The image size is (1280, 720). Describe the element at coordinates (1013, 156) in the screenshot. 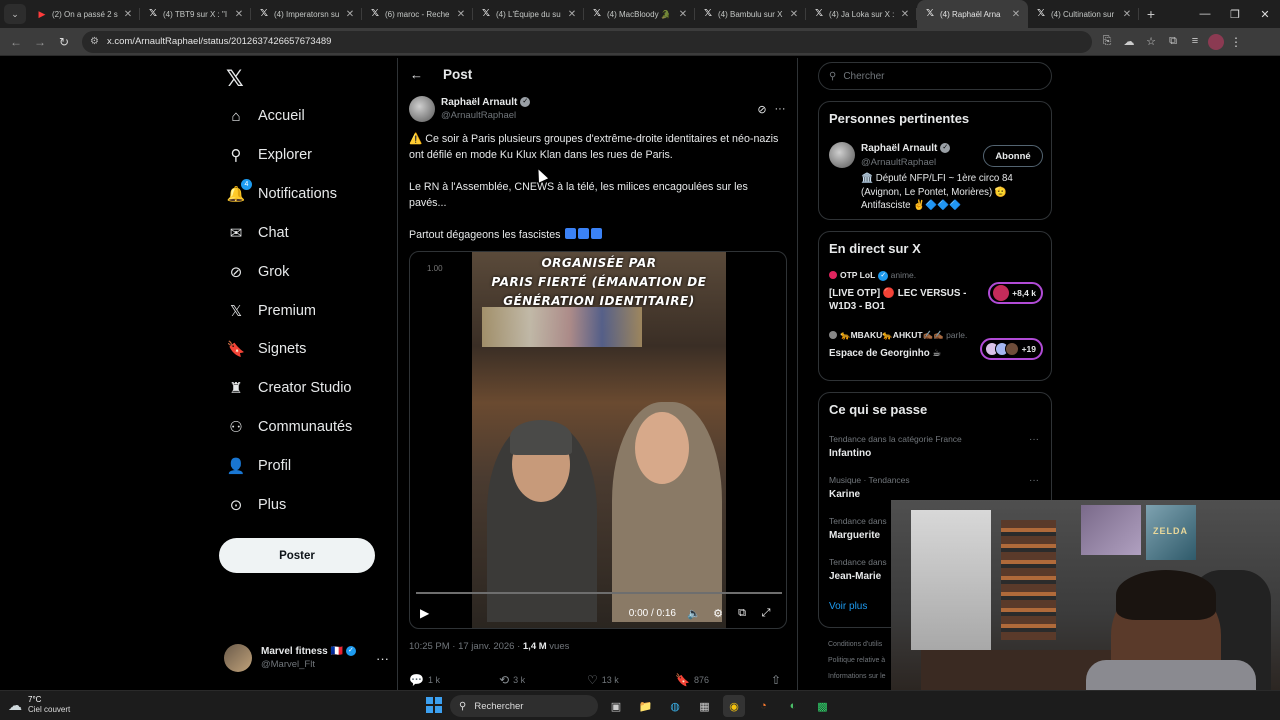

I see `following-button: Abonné` at that location.